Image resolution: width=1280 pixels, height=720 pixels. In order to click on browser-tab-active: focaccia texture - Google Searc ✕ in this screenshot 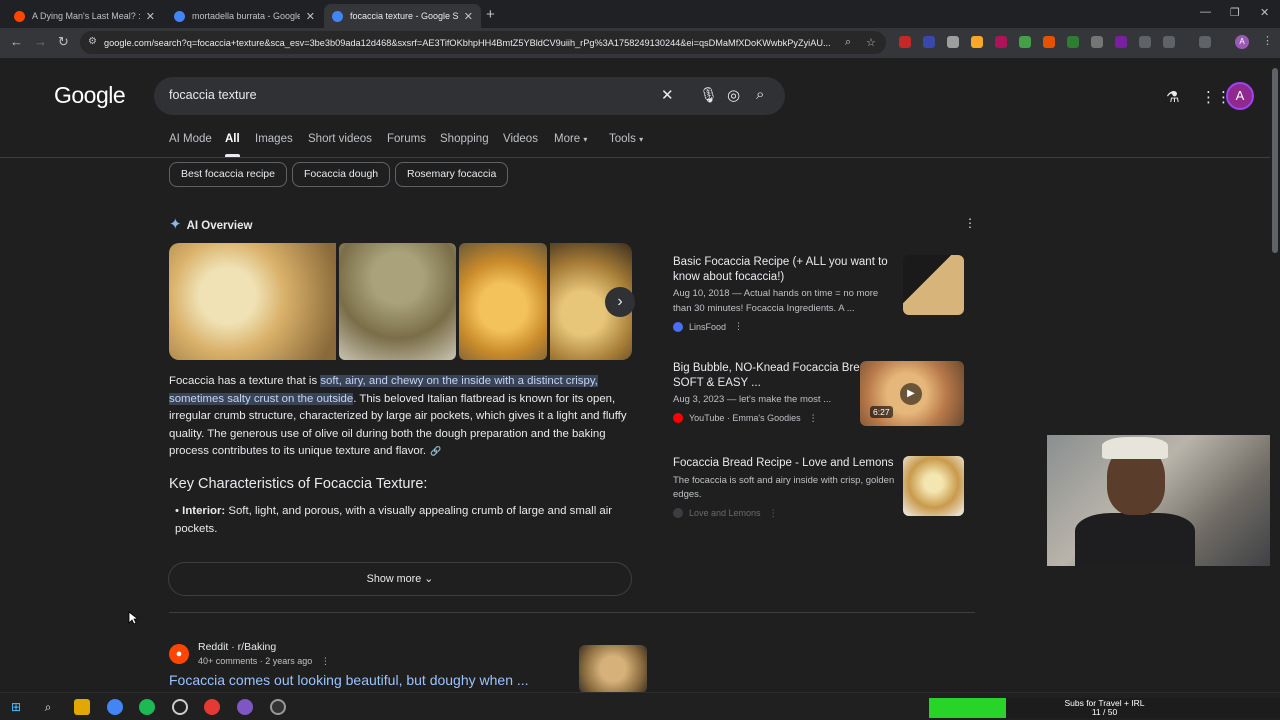, I will do `click(402, 16)`.